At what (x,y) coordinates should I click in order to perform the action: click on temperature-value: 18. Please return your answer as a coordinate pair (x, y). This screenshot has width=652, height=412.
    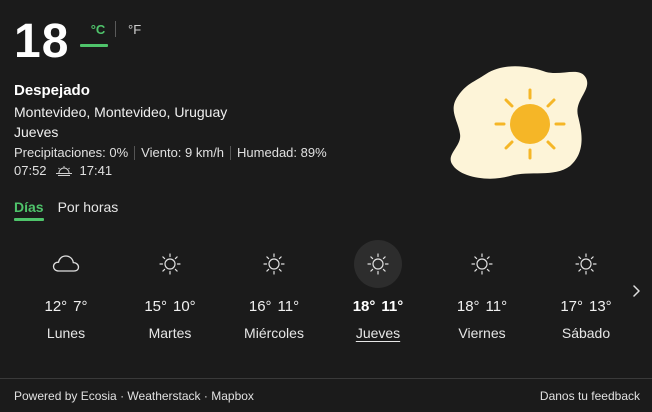
    Looking at the image, I should click on (42, 41).